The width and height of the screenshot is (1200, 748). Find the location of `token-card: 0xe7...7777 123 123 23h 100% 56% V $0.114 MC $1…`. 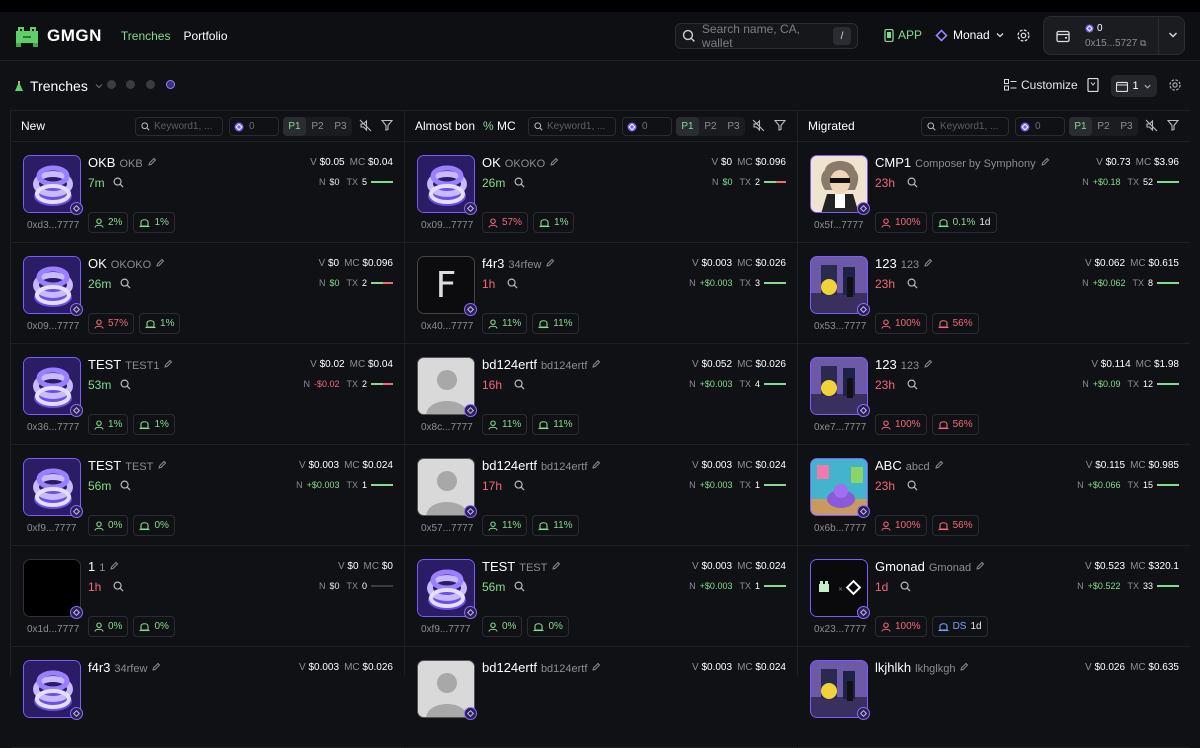

token-card: 0xe7...7777 123 123 23h 100% 56% V $0.114 MC $1… is located at coordinates (994, 394).